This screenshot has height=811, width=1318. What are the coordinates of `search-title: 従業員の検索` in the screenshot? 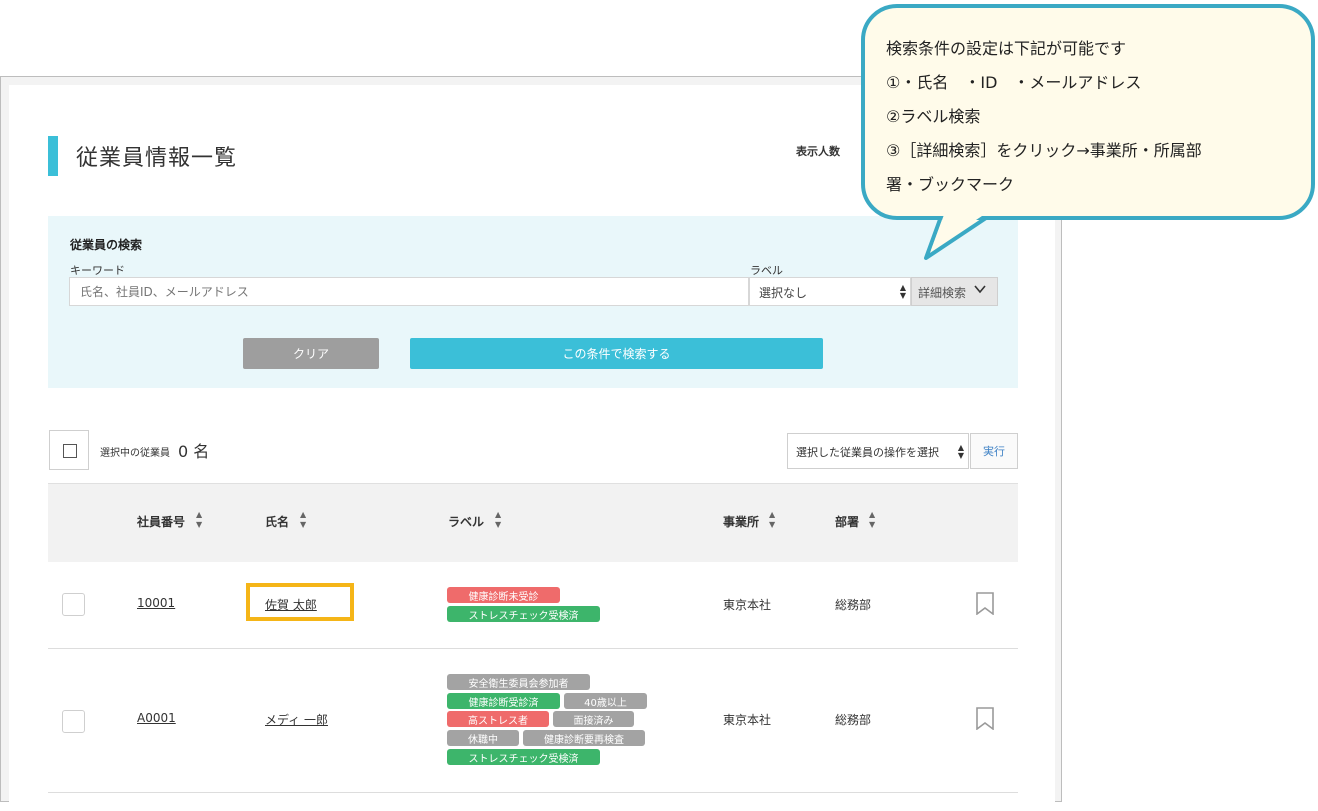 It's located at (106, 245).